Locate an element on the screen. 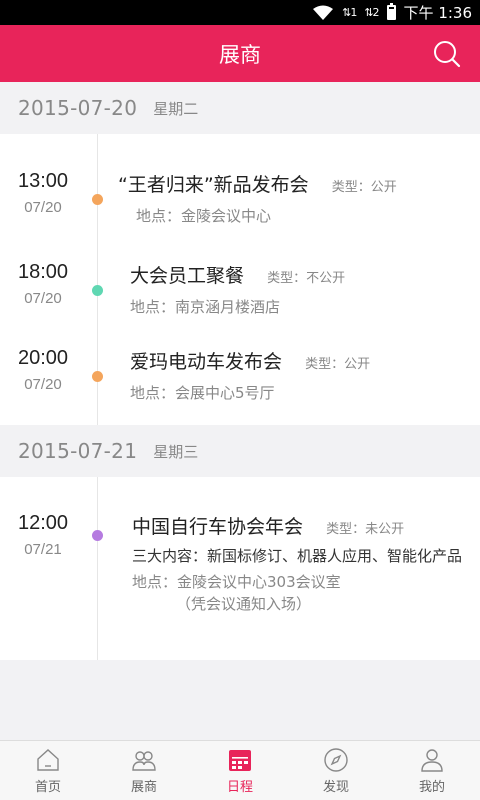 This screenshot has width=480, height=800. app-header: 展商 is located at coordinates (240, 53).